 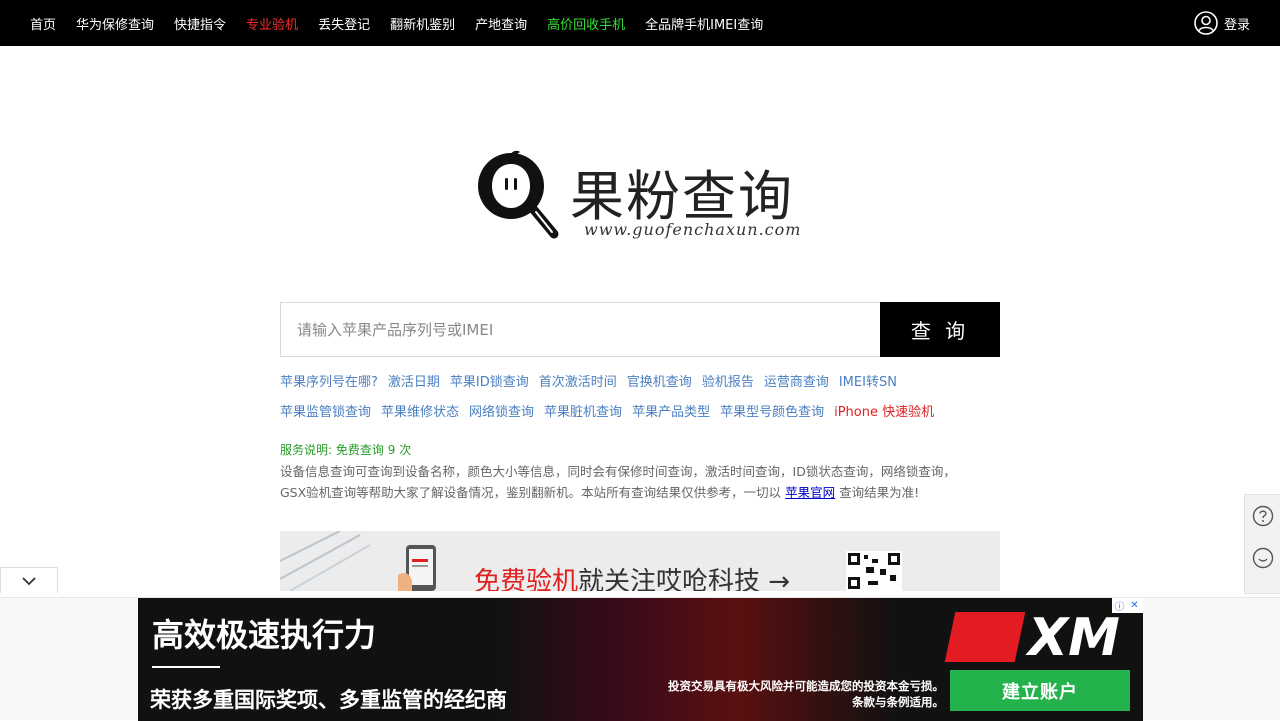 What do you see at coordinates (43, 23) in the screenshot?
I see `nav-item-0: 首页` at bounding box center [43, 23].